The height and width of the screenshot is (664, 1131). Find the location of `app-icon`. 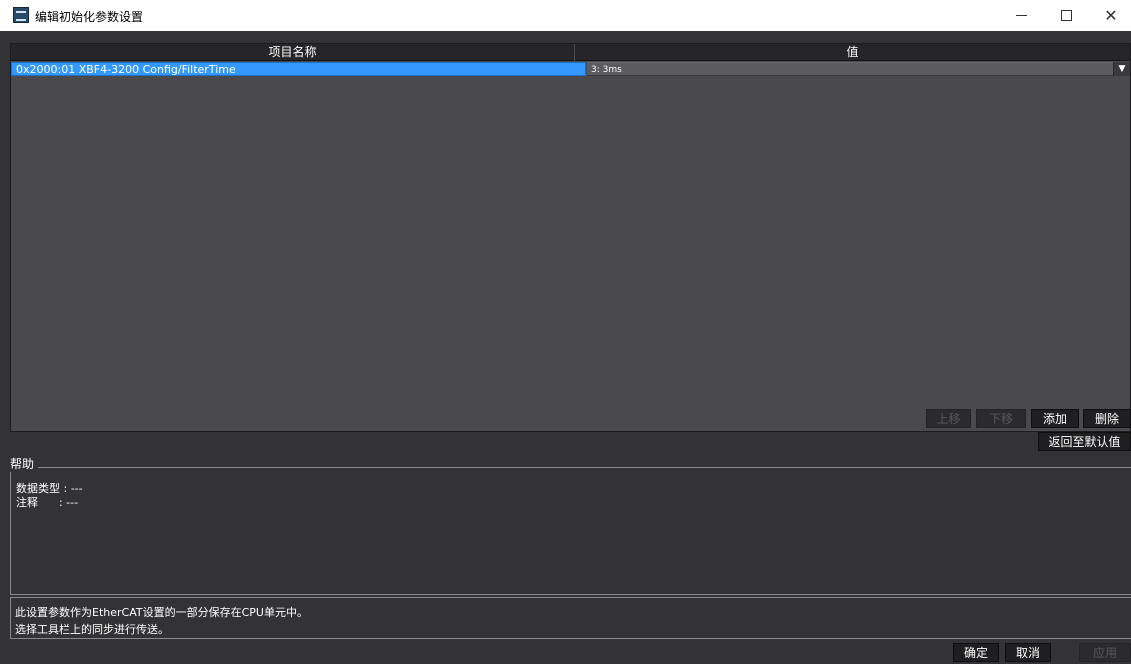

app-icon is located at coordinates (21, 15).